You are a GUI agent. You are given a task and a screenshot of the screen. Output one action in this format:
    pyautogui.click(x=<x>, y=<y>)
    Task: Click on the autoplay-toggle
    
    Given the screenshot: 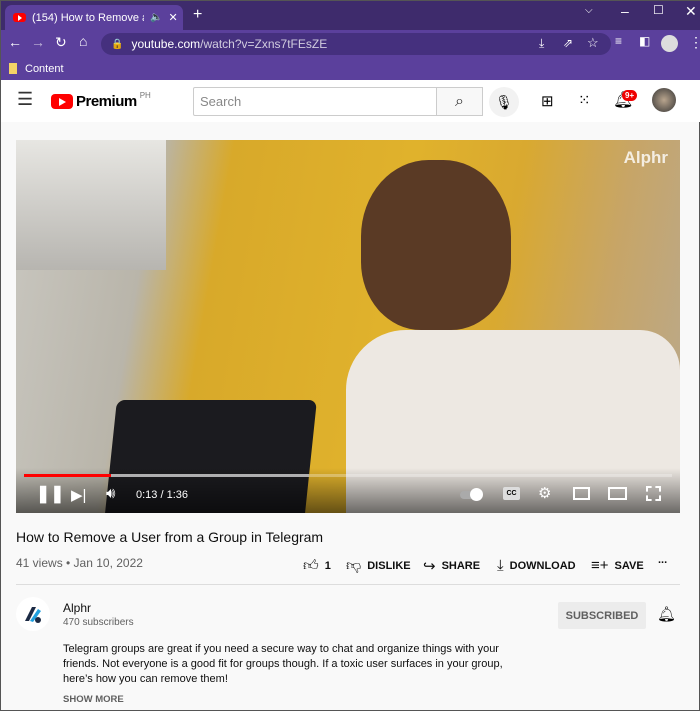 What is the action you would take?
    pyautogui.click(x=471, y=494)
    